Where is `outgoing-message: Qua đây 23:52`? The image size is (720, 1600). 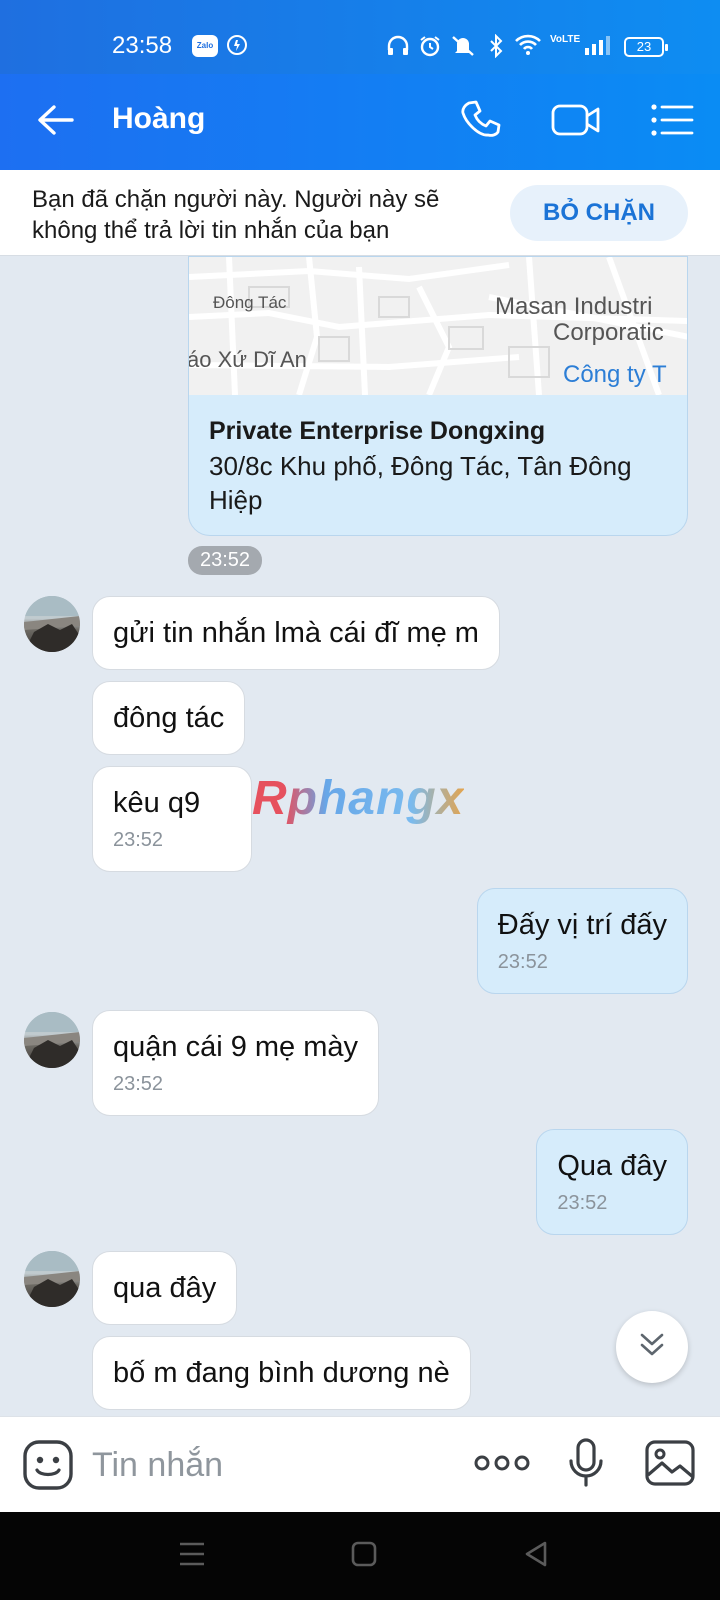 outgoing-message: Qua đây 23:52 is located at coordinates (612, 1182).